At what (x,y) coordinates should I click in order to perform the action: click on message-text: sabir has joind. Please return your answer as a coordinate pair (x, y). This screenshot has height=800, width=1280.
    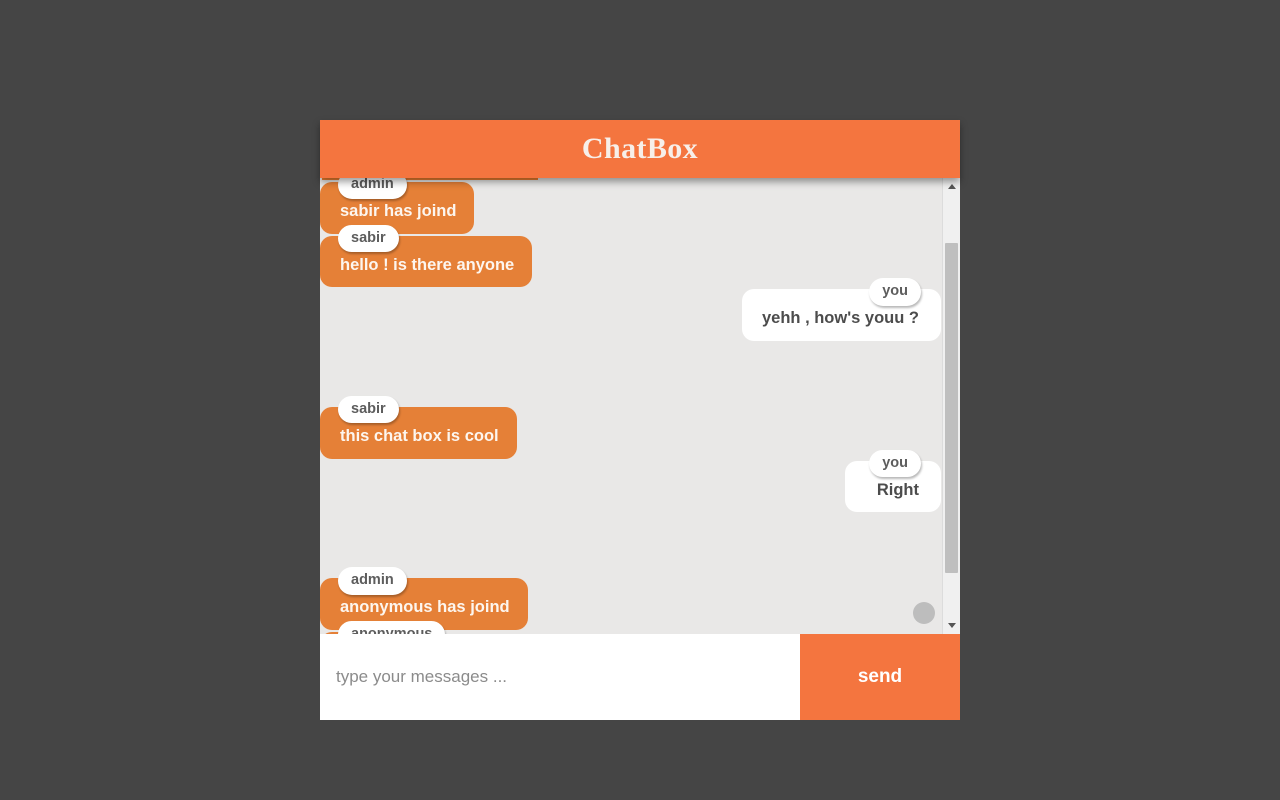
    Looking at the image, I should click on (398, 211).